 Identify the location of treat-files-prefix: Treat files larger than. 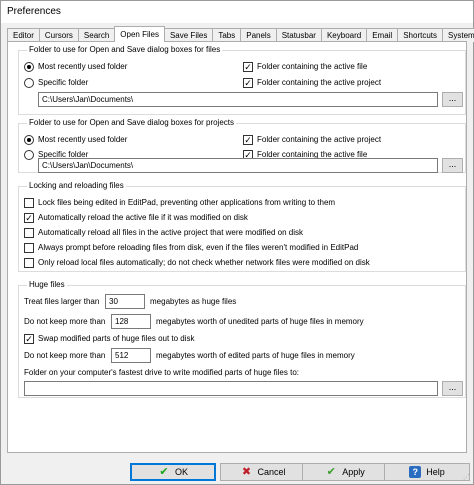
(62, 301).